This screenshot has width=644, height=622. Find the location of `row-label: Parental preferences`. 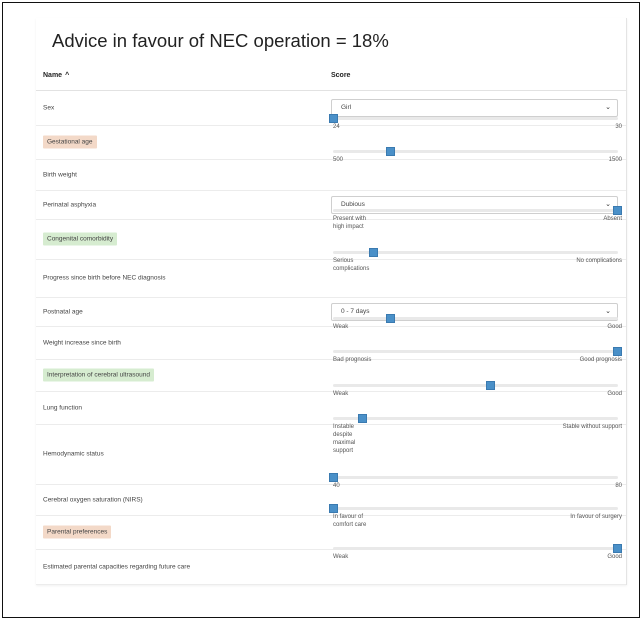

row-label: Parental preferences is located at coordinates (77, 532).